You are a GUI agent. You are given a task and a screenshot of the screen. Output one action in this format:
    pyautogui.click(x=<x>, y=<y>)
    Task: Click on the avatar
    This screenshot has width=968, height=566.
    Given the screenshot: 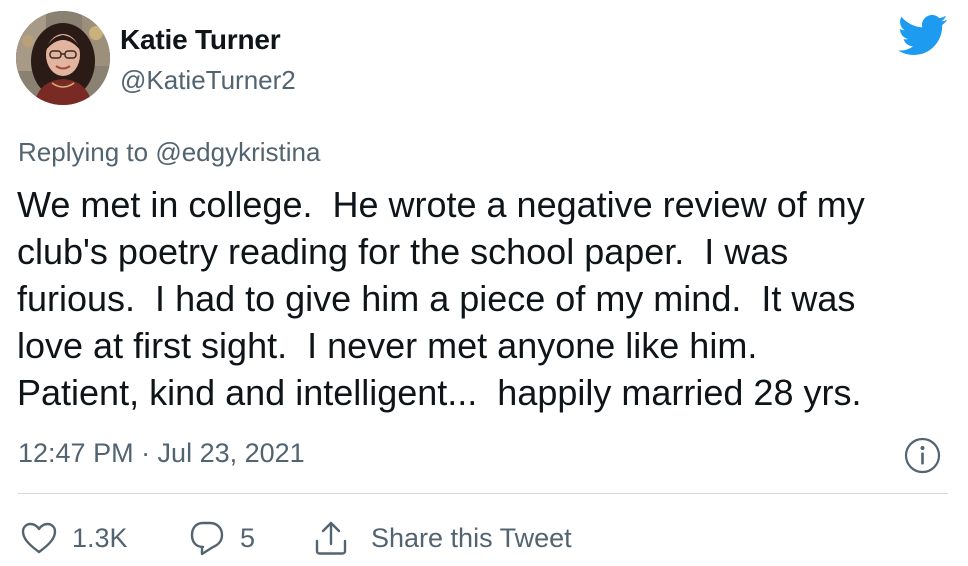 What is the action you would take?
    pyautogui.click(x=63, y=58)
    